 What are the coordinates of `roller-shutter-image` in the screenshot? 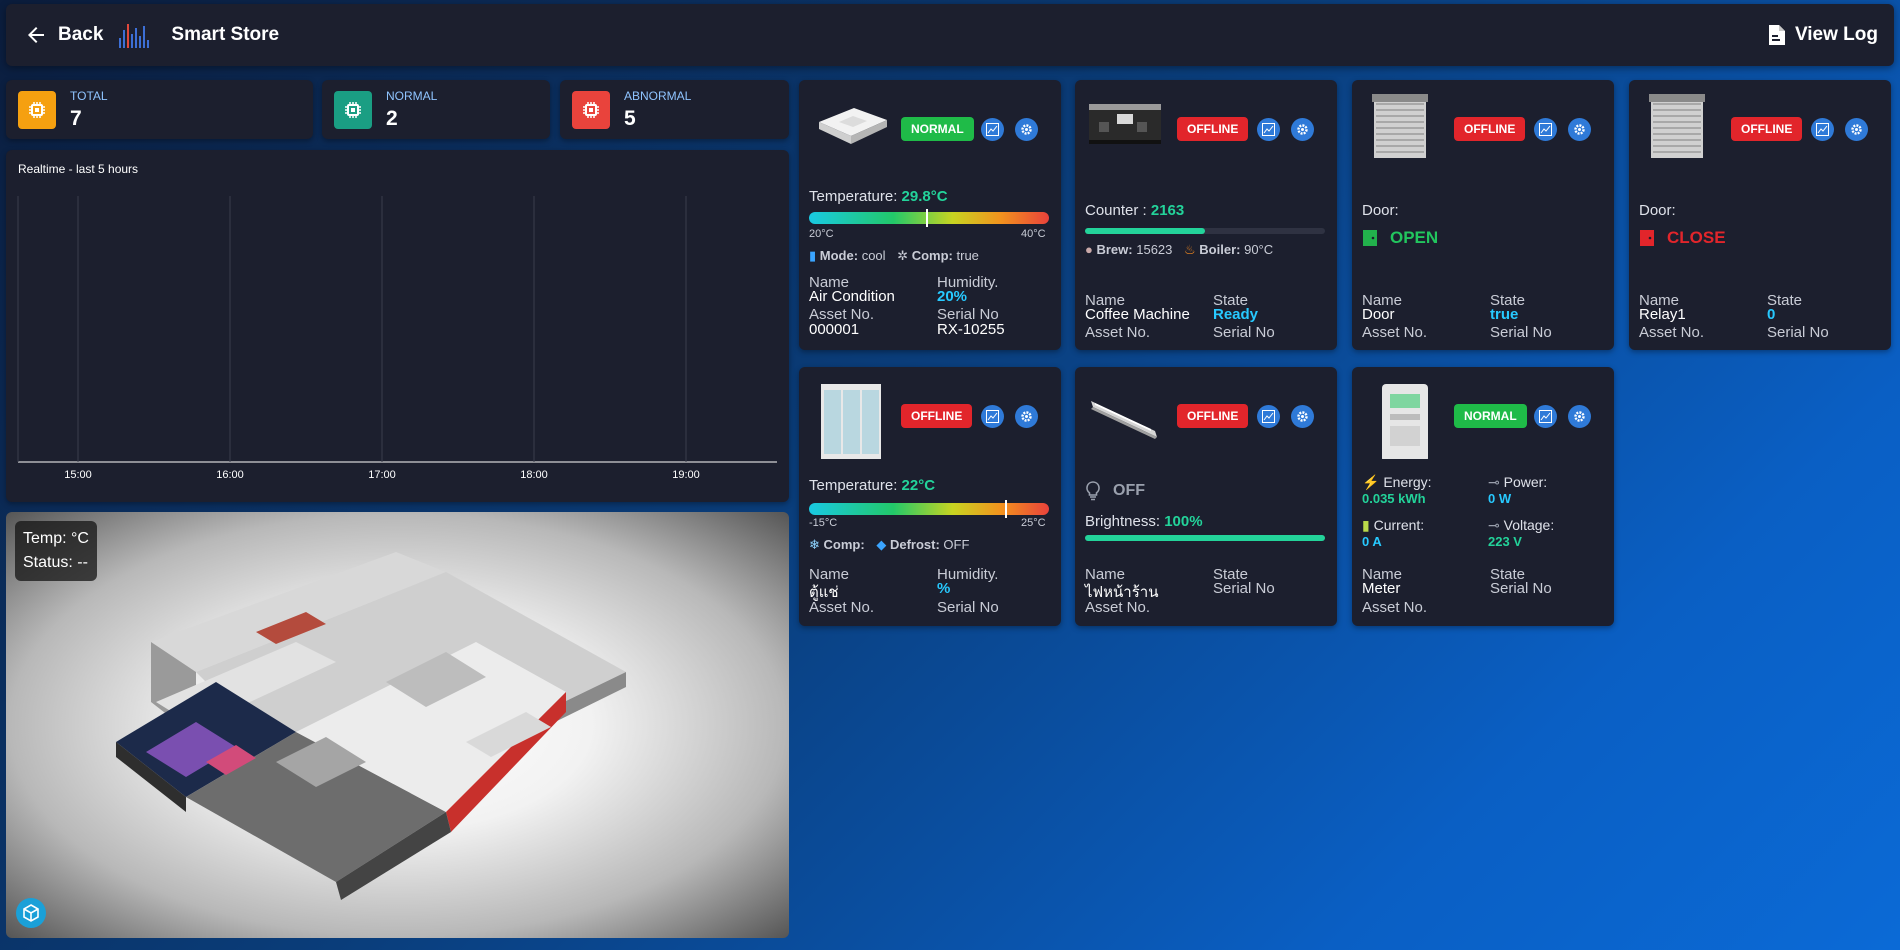 It's located at (1677, 126).